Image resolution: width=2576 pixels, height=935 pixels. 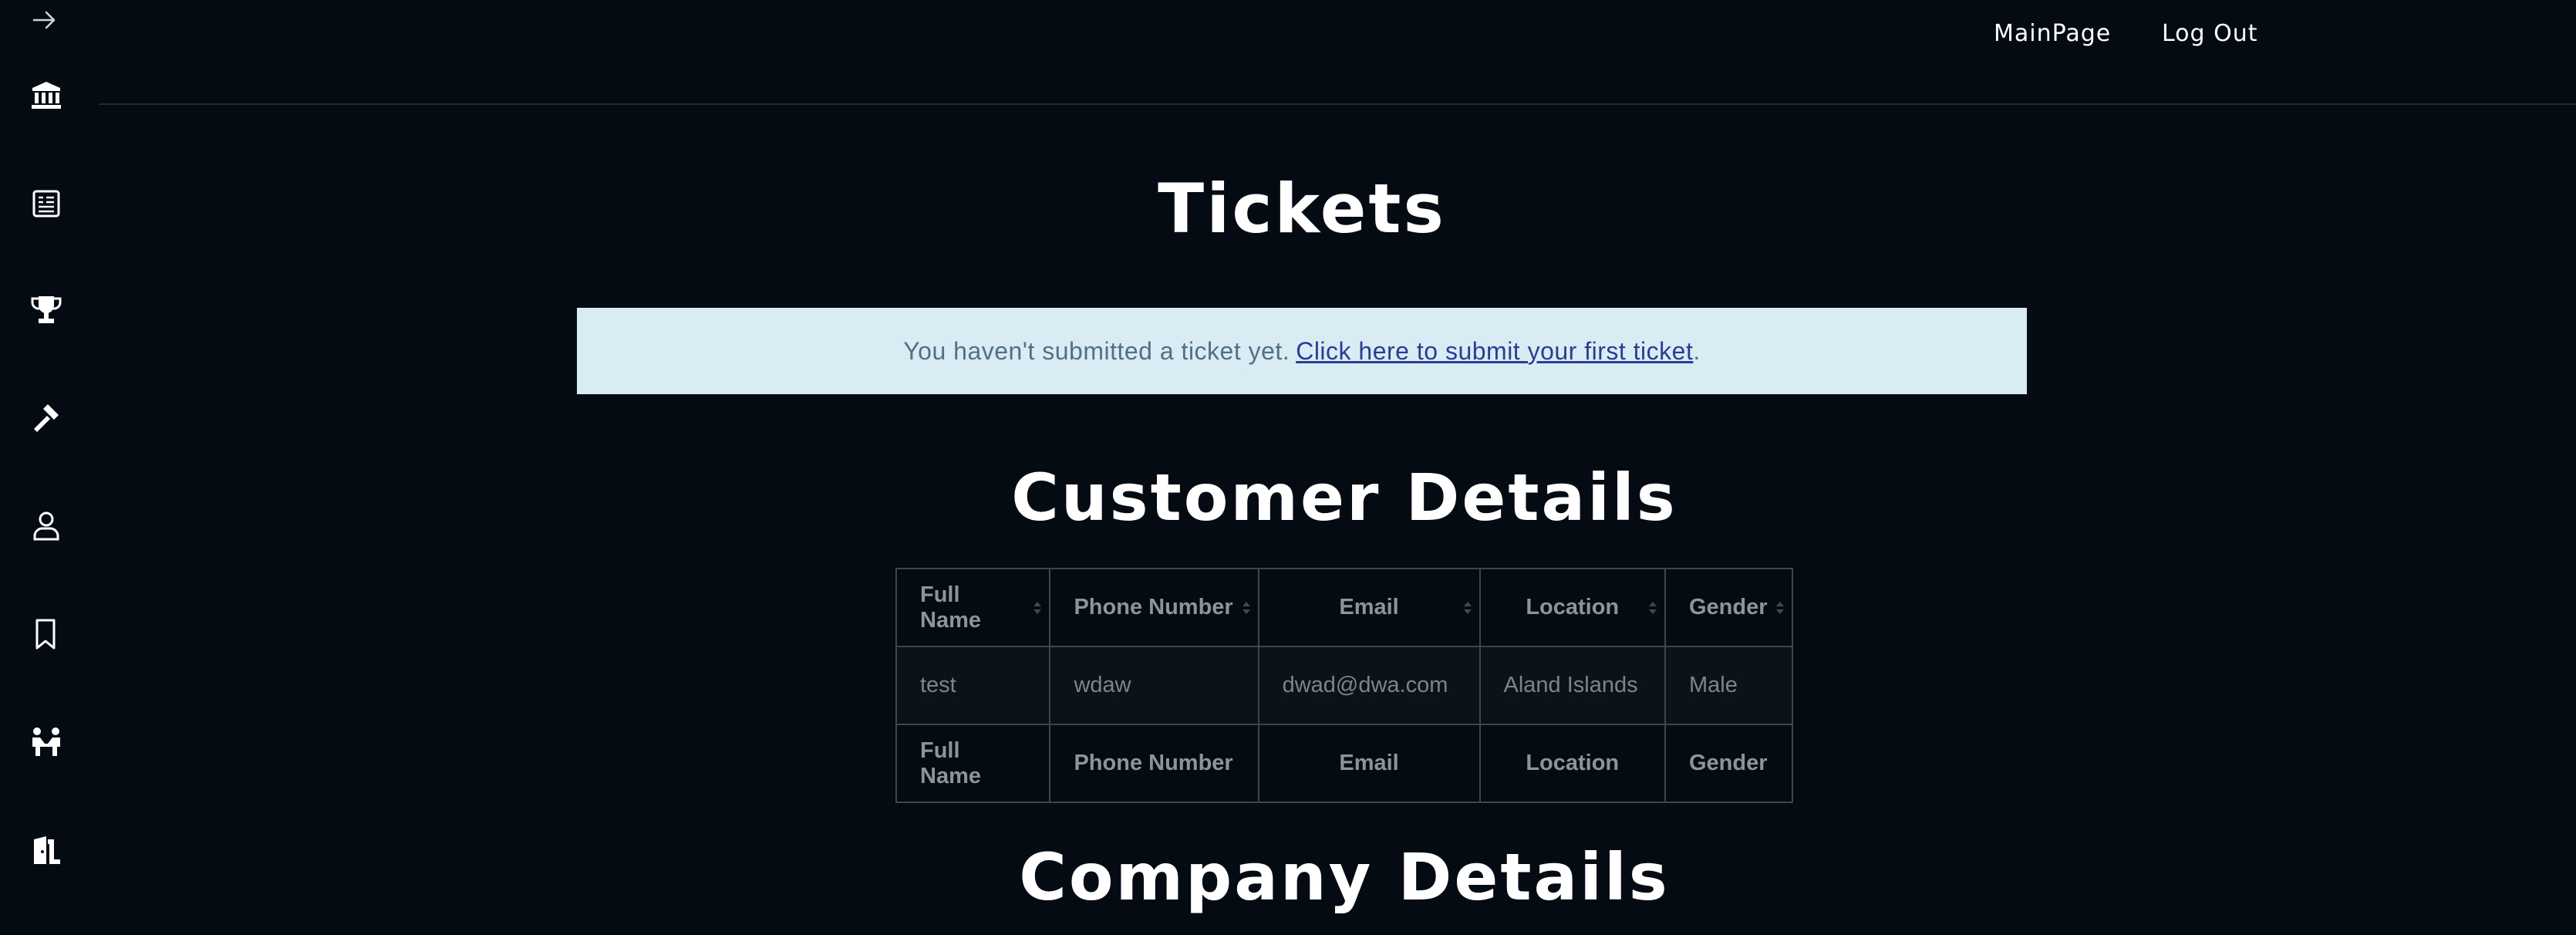 What do you see at coordinates (2052, 33) in the screenshot?
I see `nav-main-page-link: MainPage` at bounding box center [2052, 33].